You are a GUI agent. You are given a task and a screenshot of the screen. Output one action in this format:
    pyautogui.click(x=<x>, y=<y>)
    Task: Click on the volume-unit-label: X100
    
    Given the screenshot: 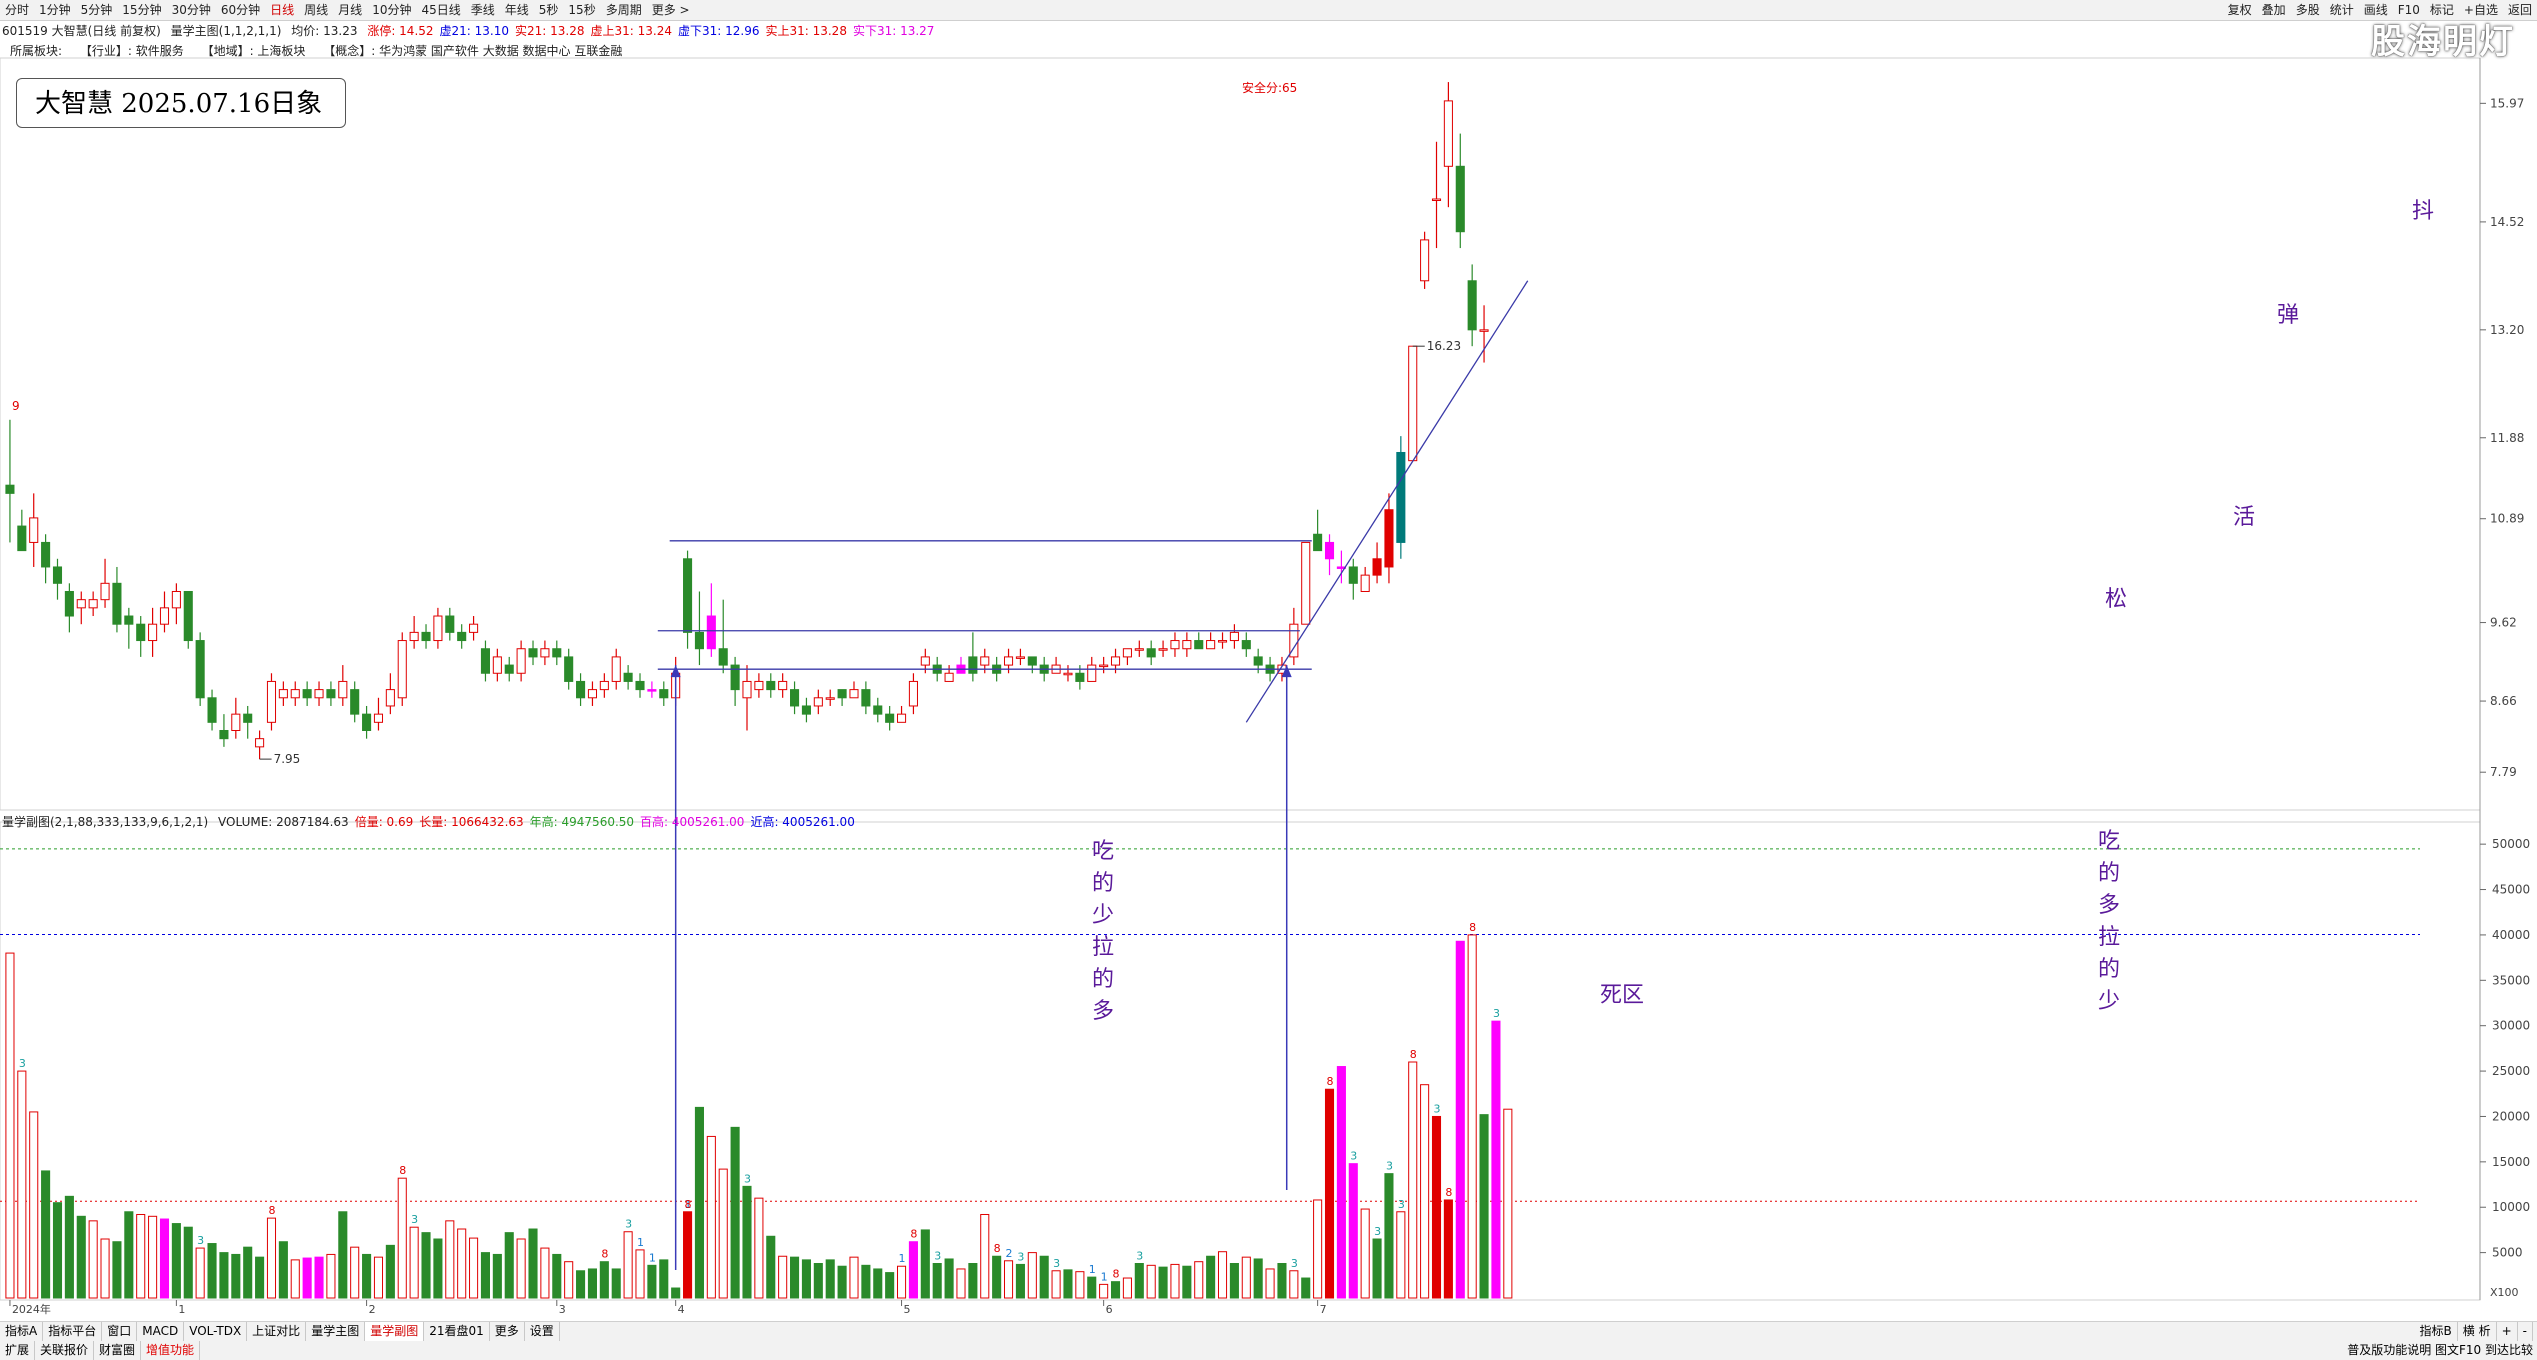 What is the action you would take?
    pyautogui.click(x=2504, y=1292)
    